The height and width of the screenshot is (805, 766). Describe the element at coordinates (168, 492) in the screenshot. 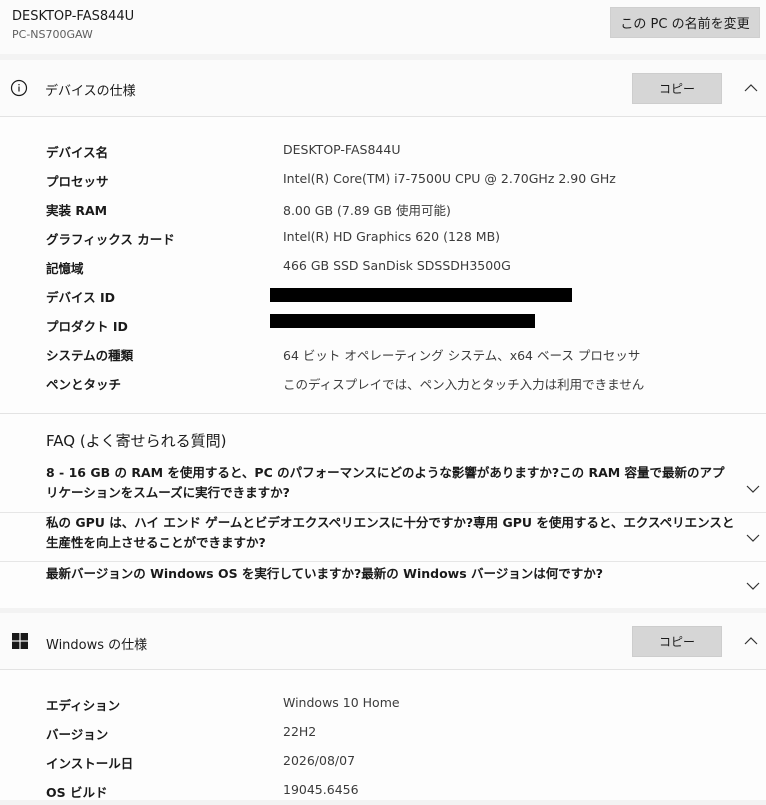

I see `faq-question-line: リケーションをスムーズに実行できますか?` at that location.